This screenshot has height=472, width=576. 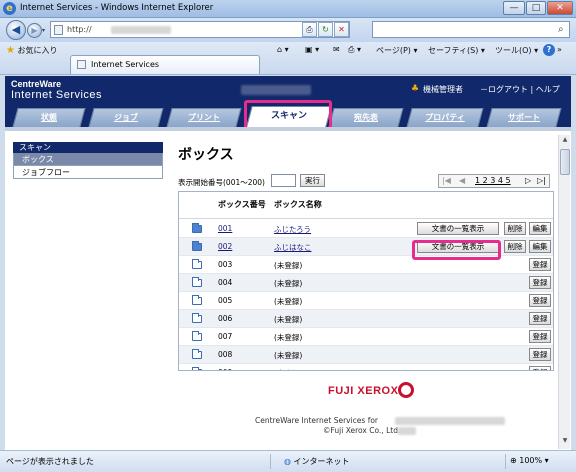 I want to click on zoom-label: 100%, so click(x=531, y=460).